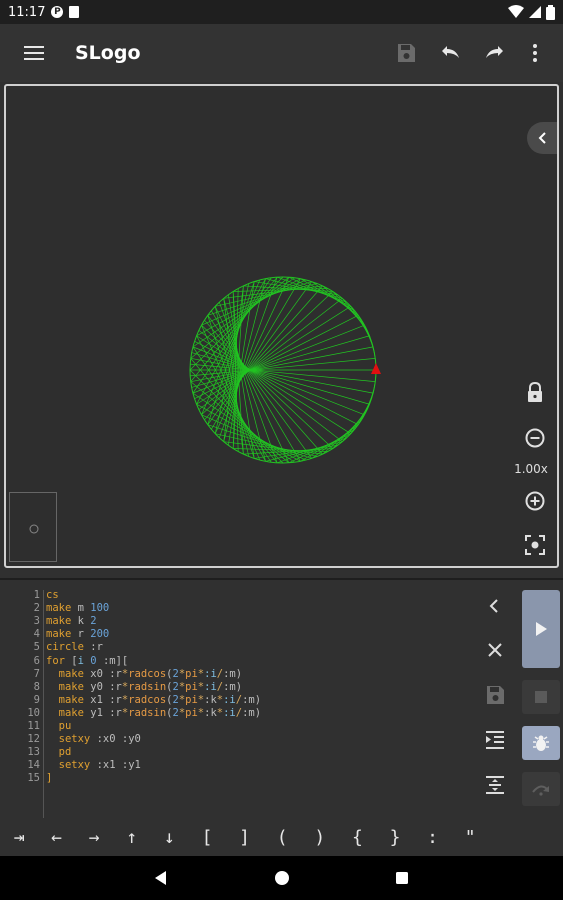 The height and width of the screenshot is (900, 563). Describe the element at coordinates (406, 53) in the screenshot. I see `save-icon` at that location.